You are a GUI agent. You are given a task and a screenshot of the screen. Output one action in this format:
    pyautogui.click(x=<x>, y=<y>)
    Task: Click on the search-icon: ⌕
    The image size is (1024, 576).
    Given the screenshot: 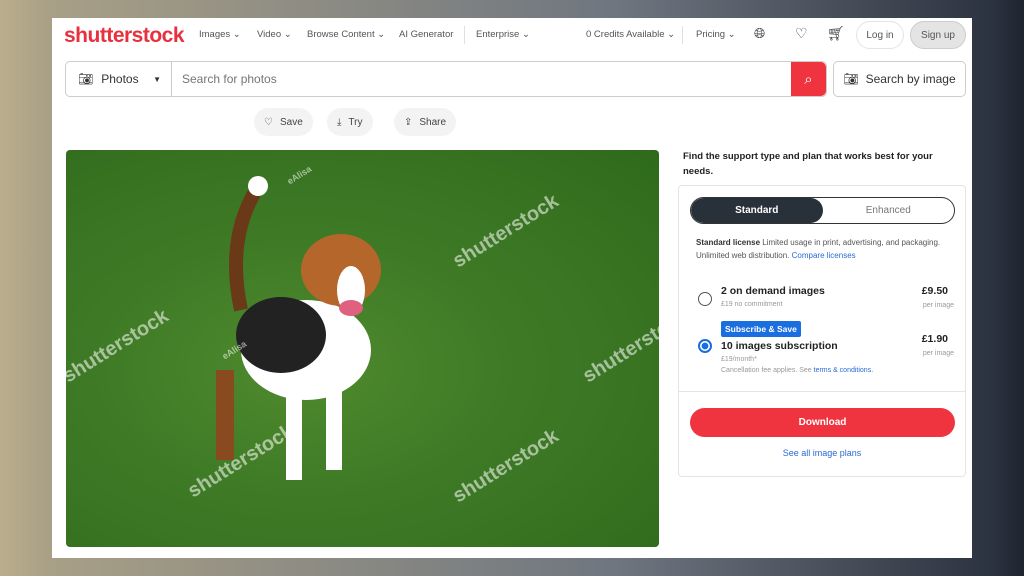 What is the action you would take?
    pyautogui.click(x=808, y=79)
    